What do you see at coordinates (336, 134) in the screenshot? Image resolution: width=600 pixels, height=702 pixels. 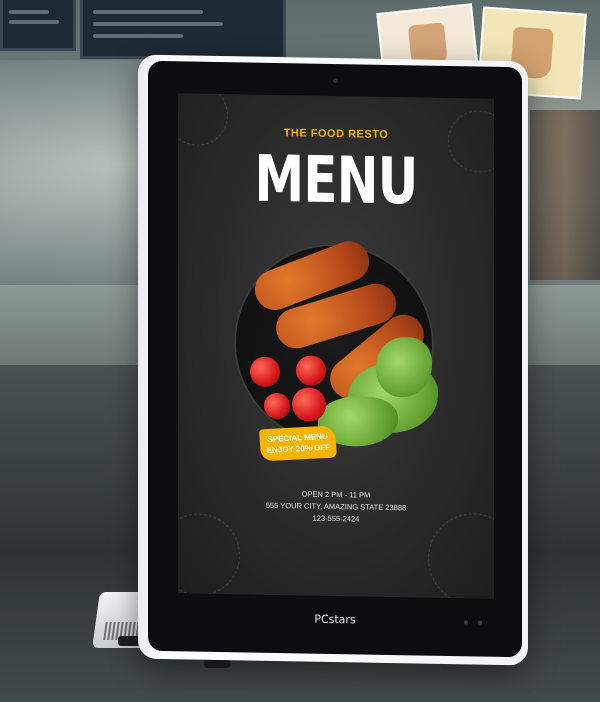 I see `restaurant-name: THE FOOD RESTO` at bounding box center [336, 134].